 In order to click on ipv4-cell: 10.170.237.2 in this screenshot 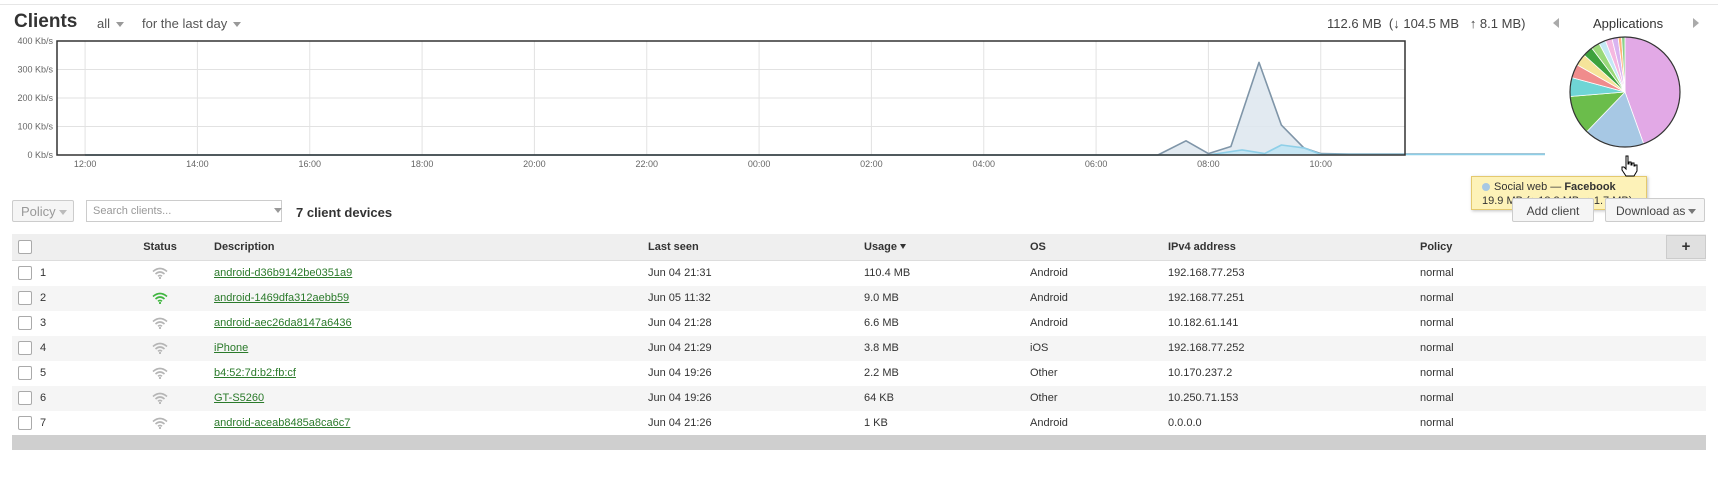, I will do `click(1200, 373)`.